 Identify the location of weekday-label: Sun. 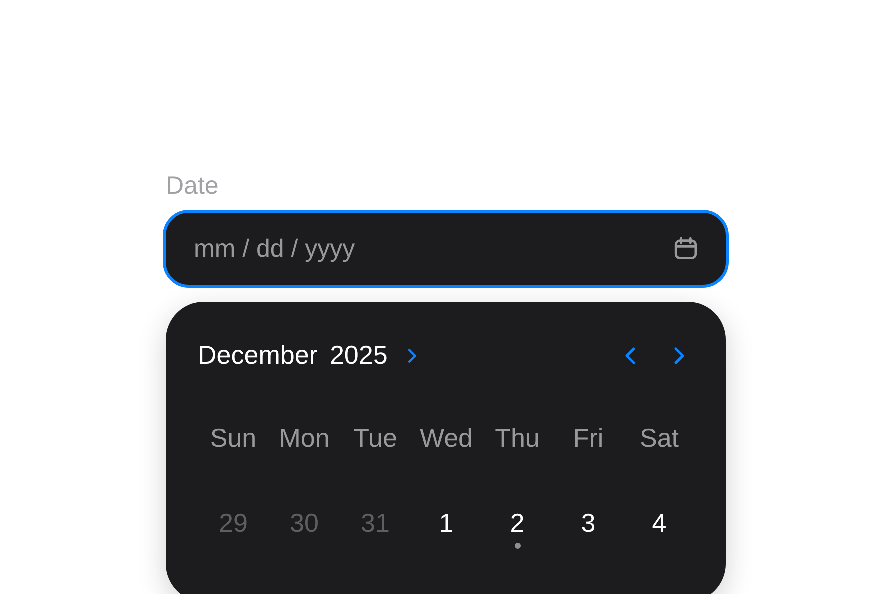
(233, 438).